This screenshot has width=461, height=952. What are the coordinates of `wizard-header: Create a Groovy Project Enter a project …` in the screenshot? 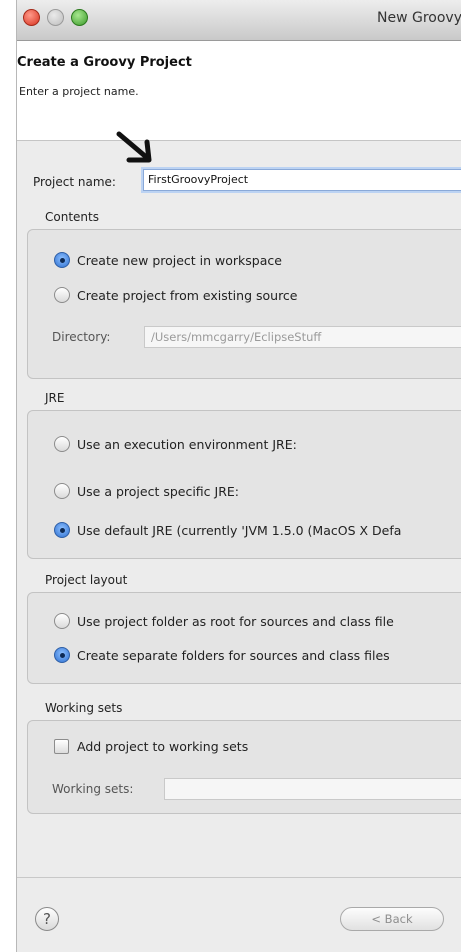 It's located at (239, 91).